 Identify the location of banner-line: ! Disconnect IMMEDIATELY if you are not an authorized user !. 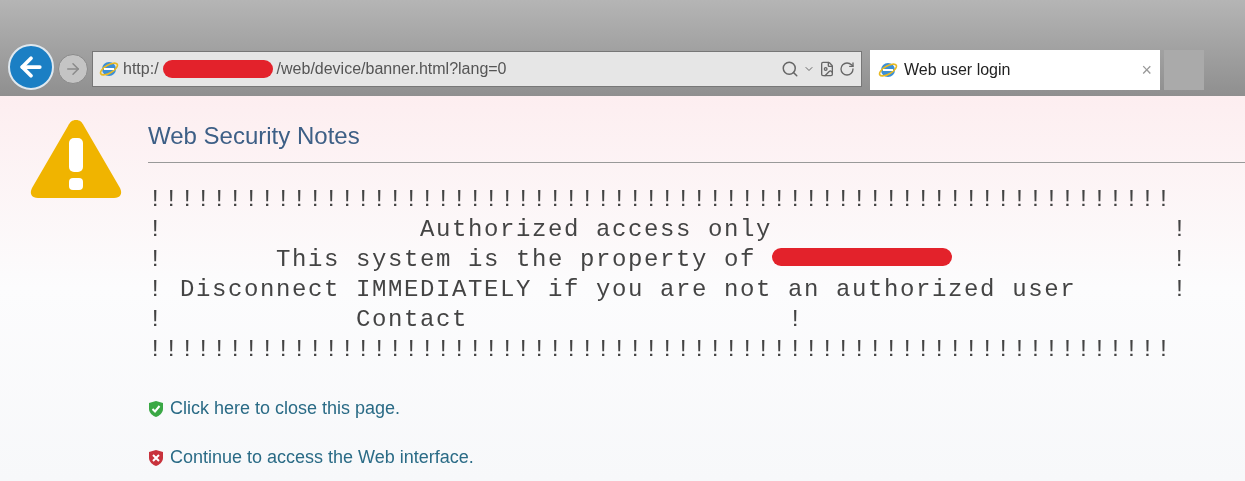
(668, 290).